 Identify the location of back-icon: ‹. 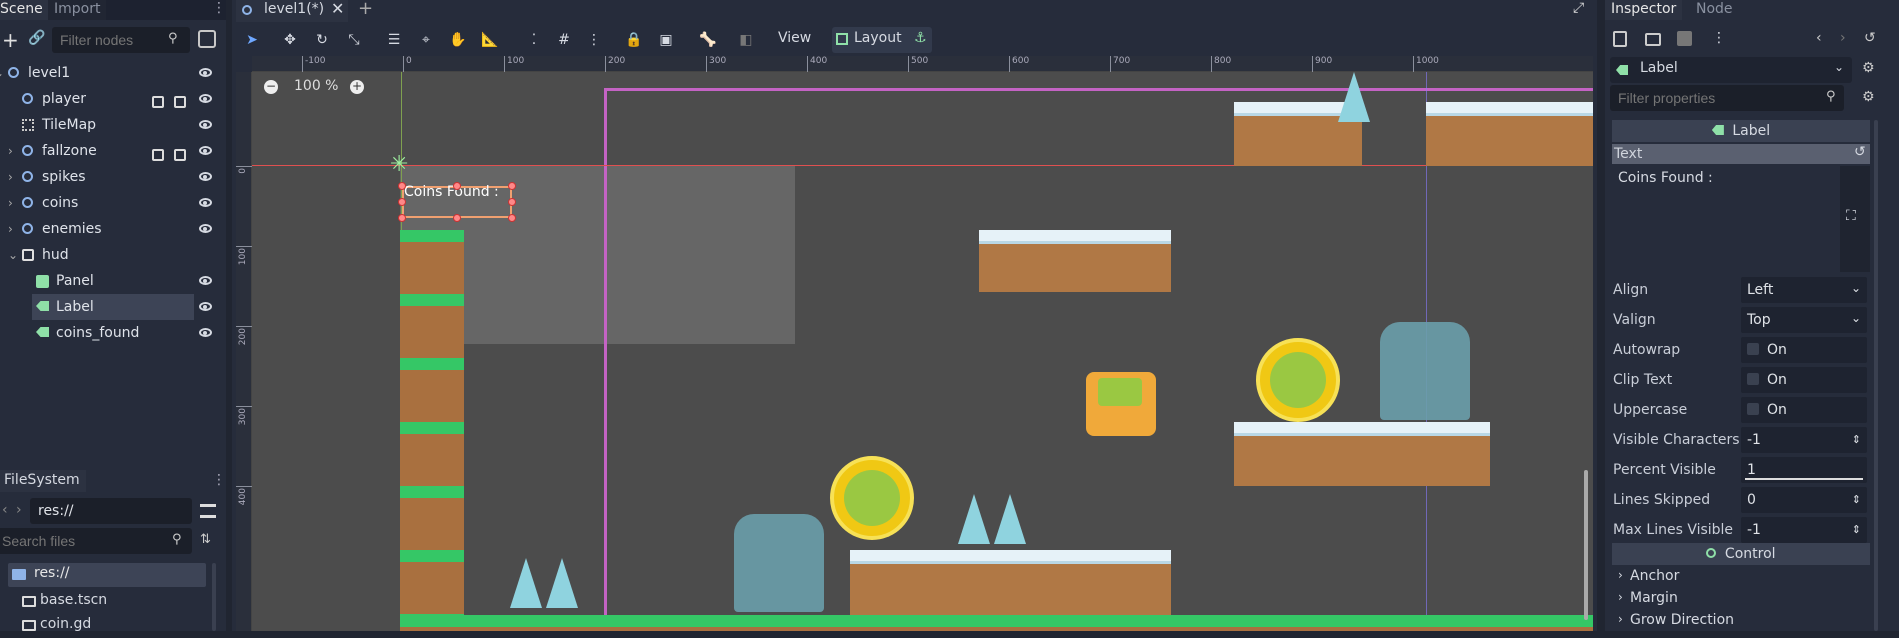
(5, 510).